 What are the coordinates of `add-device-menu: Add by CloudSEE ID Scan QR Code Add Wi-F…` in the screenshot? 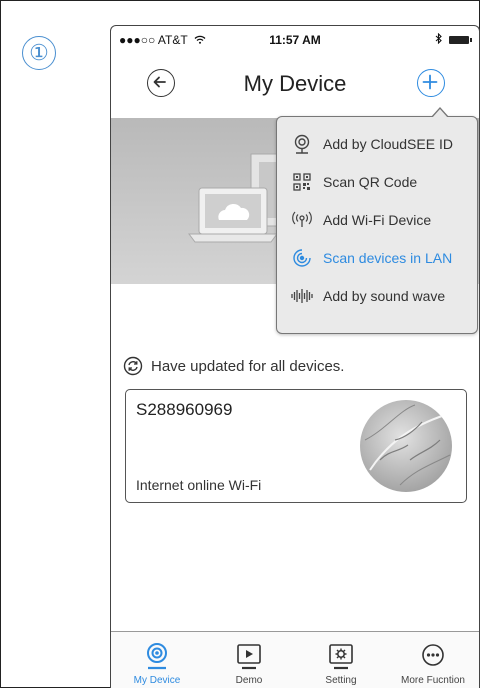 It's located at (377, 220).